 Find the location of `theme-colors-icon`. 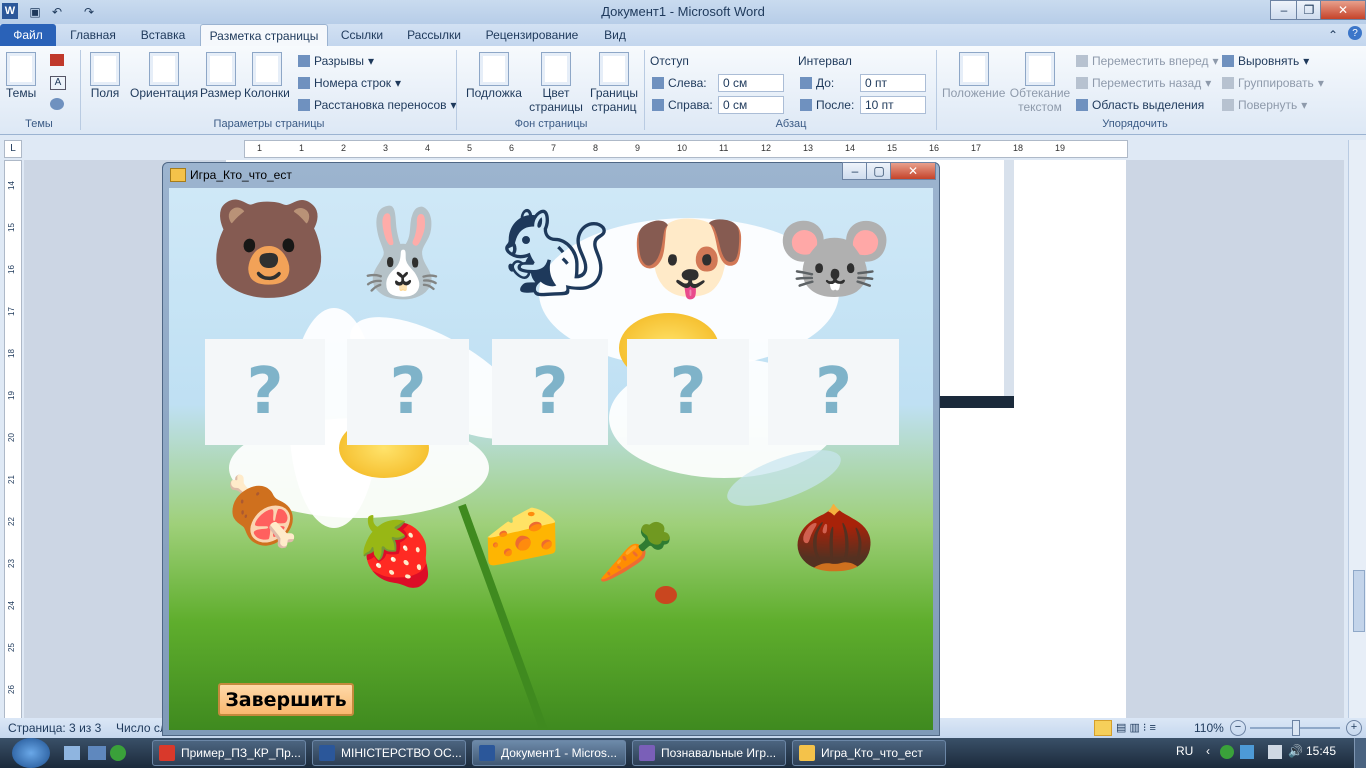

theme-colors-icon is located at coordinates (57, 60).